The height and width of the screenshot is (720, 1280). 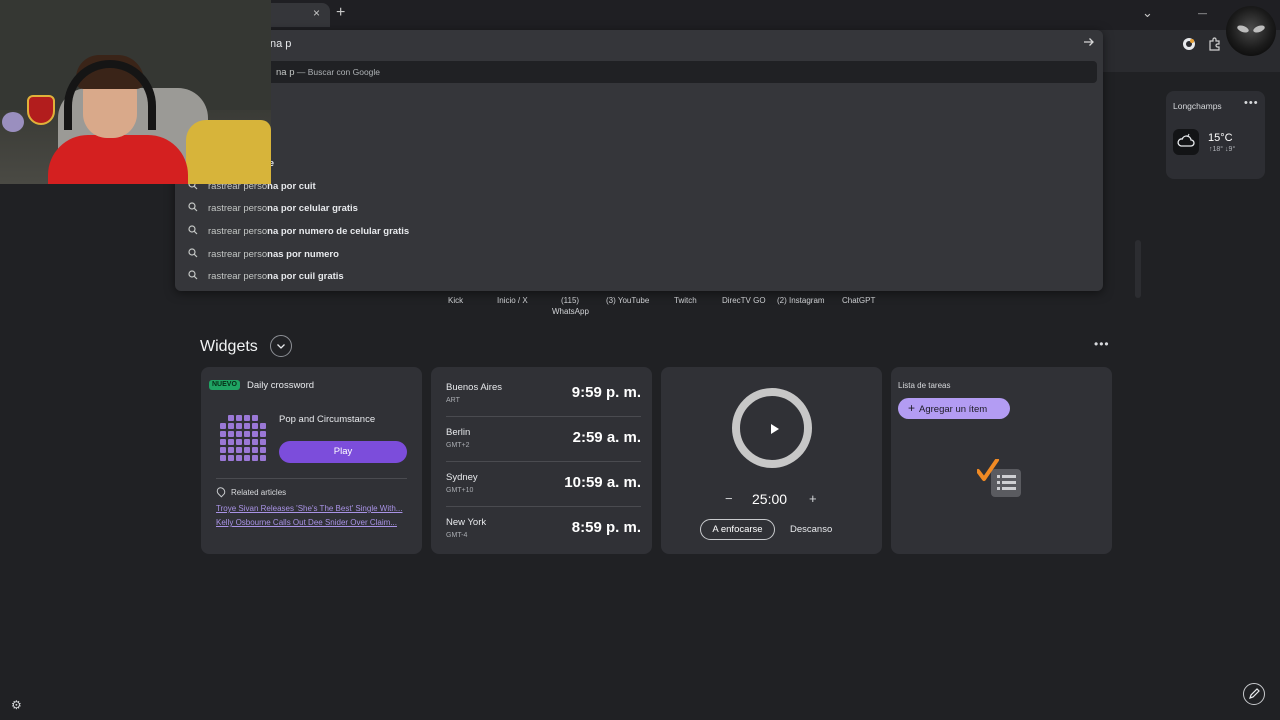 I want to click on close-tab-icon: ×, so click(x=316, y=13).